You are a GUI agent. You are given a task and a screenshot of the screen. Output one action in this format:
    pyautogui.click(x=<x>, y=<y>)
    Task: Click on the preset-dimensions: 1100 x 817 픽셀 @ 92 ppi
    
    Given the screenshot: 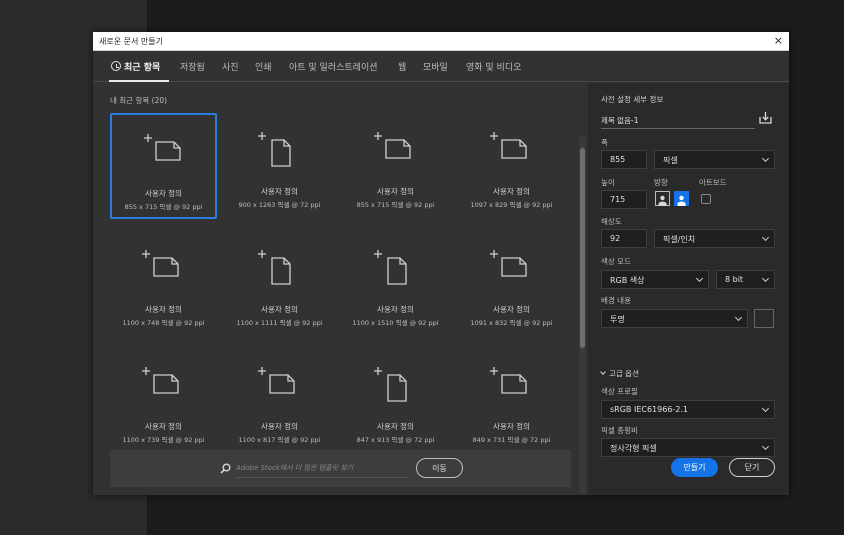 What is the action you would take?
    pyautogui.click(x=279, y=440)
    